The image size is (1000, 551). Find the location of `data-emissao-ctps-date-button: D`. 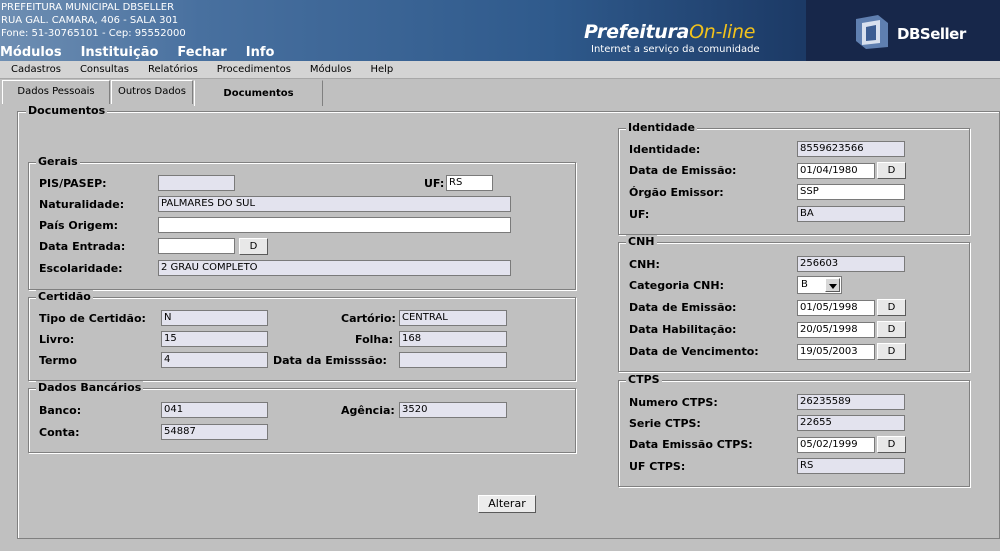

data-emissao-ctps-date-button: D is located at coordinates (891, 444).